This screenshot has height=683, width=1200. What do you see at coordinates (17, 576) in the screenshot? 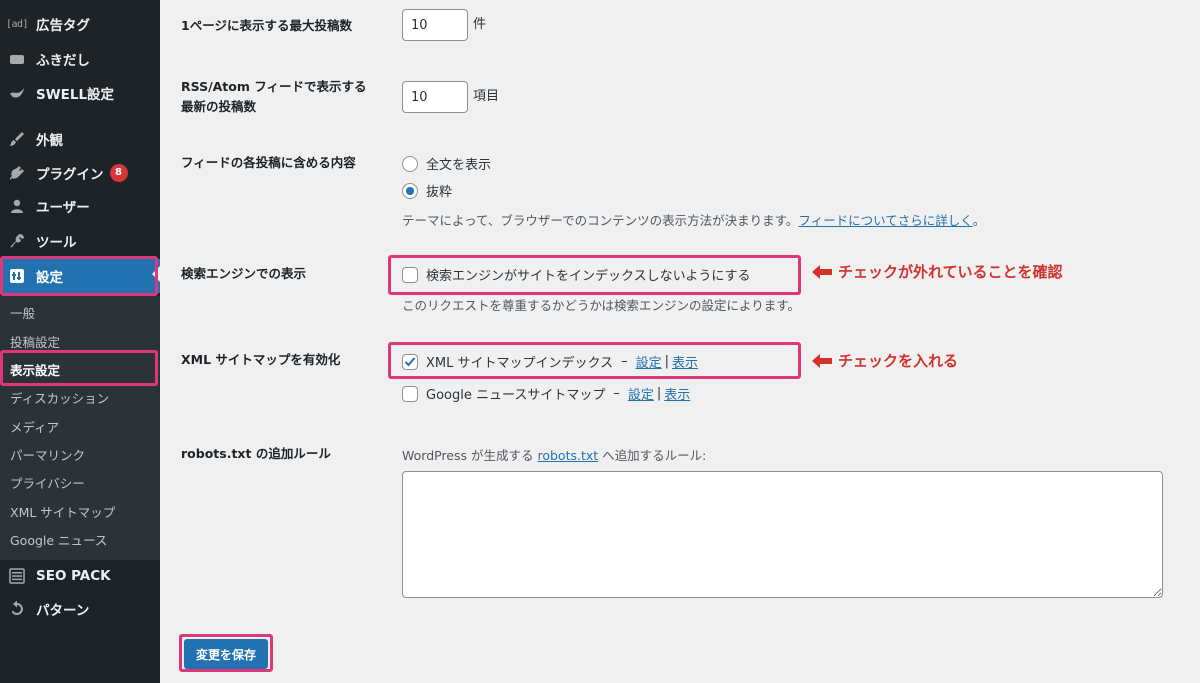
I see `list-icon` at bounding box center [17, 576].